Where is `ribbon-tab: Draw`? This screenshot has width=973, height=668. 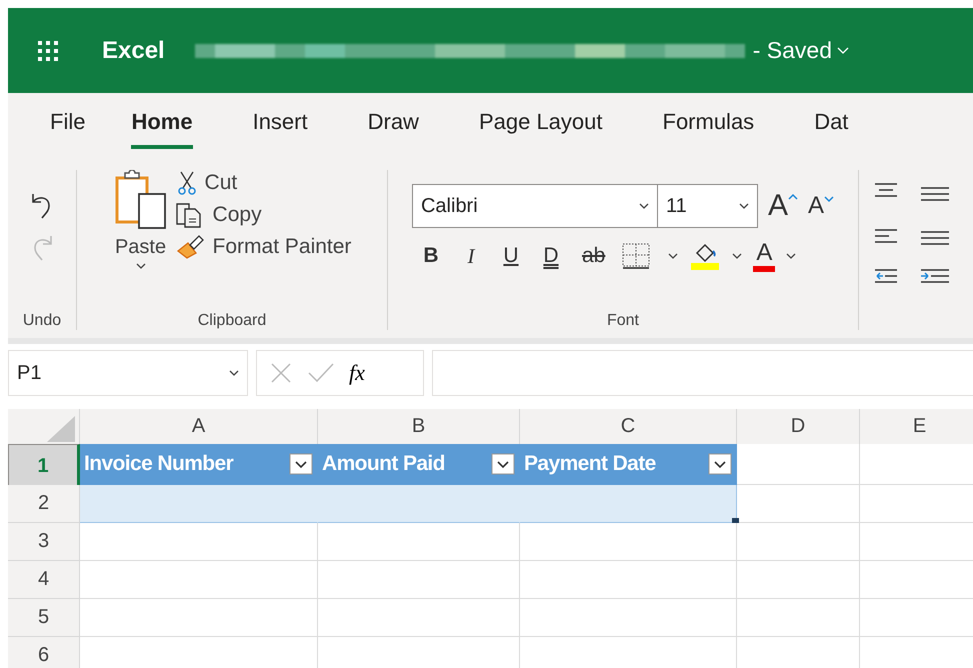
ribbon-tab: Draw is located at coordinates (393, 126).